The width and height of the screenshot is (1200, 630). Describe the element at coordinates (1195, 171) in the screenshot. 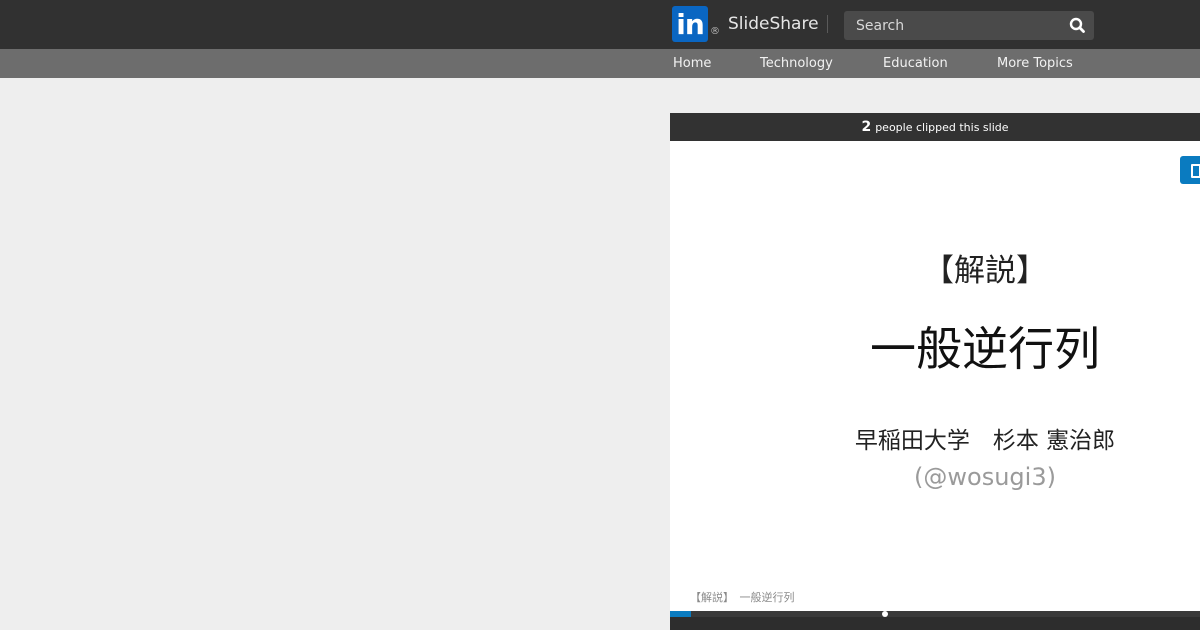

I see `clip-icon` at that location.